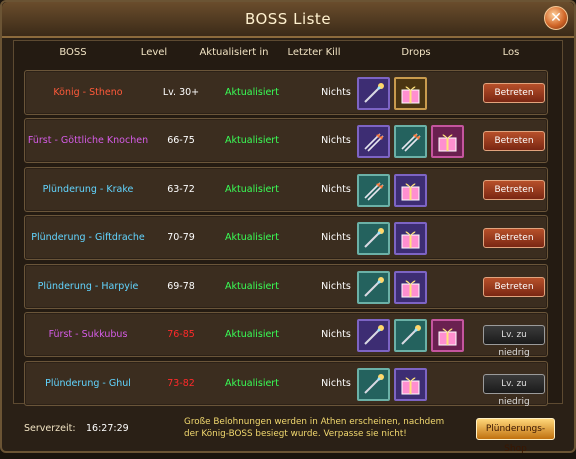  Describe the element at coordinates (88, 92) in the screenshot. I see `boss-name: König - Stheno` at that location.